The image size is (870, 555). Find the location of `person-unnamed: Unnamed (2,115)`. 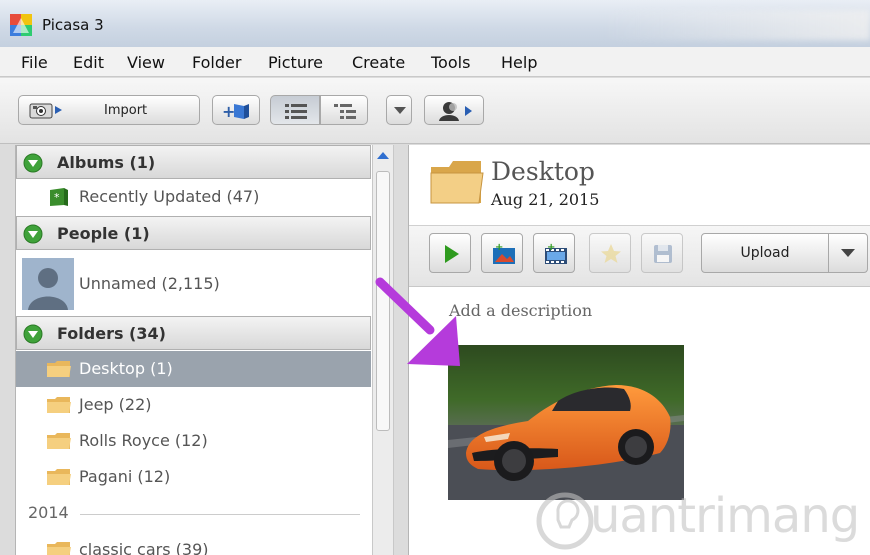

person-unnamed: Unnamed (2,115) is located at coordinates (193, 285).